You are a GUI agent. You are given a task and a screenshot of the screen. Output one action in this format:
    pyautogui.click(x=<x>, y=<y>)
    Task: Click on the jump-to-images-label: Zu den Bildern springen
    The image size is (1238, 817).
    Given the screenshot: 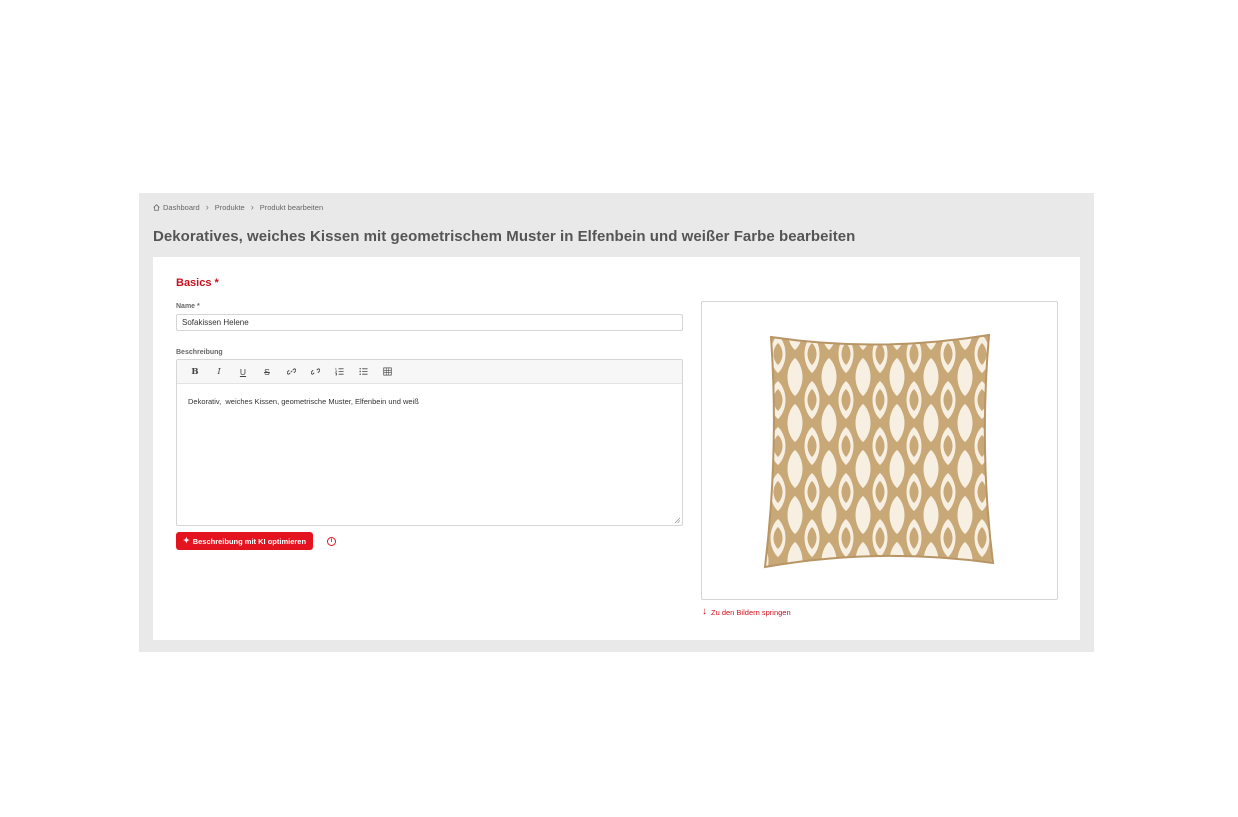 What is the action you would take?
    pyautogui.click(x=751, y=612)
    